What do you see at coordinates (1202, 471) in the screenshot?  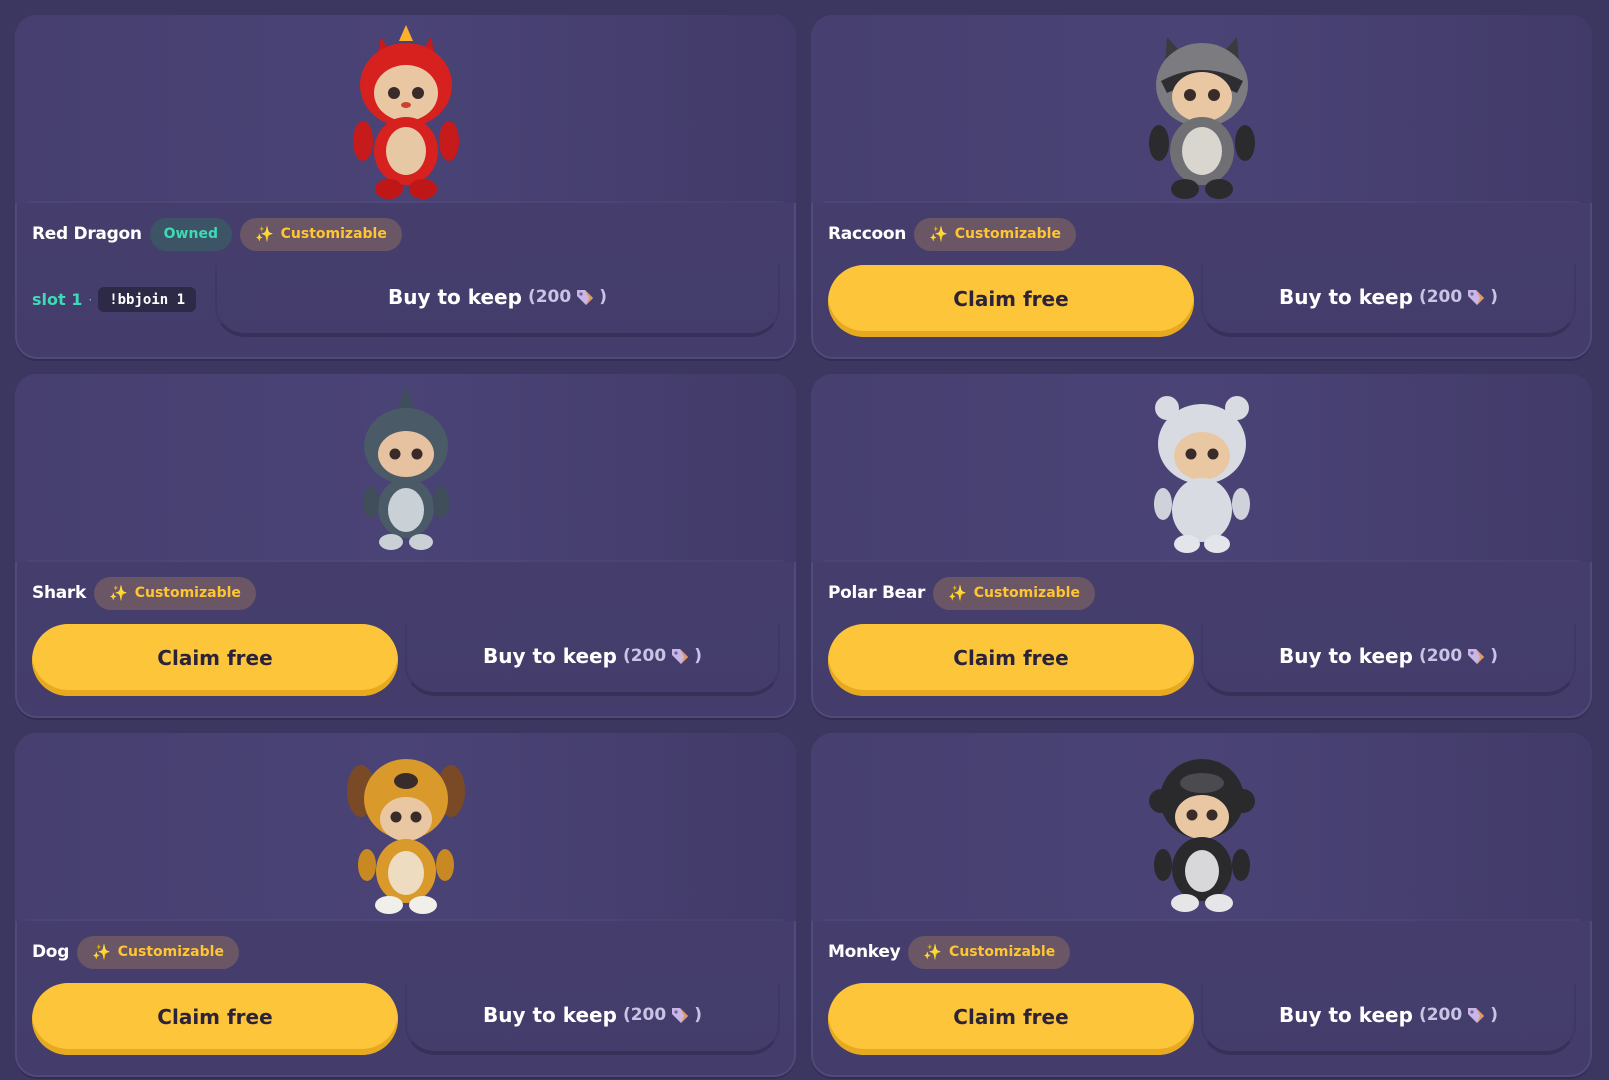 I see `polar-bear-figure` at bounding box center [1202, 471].